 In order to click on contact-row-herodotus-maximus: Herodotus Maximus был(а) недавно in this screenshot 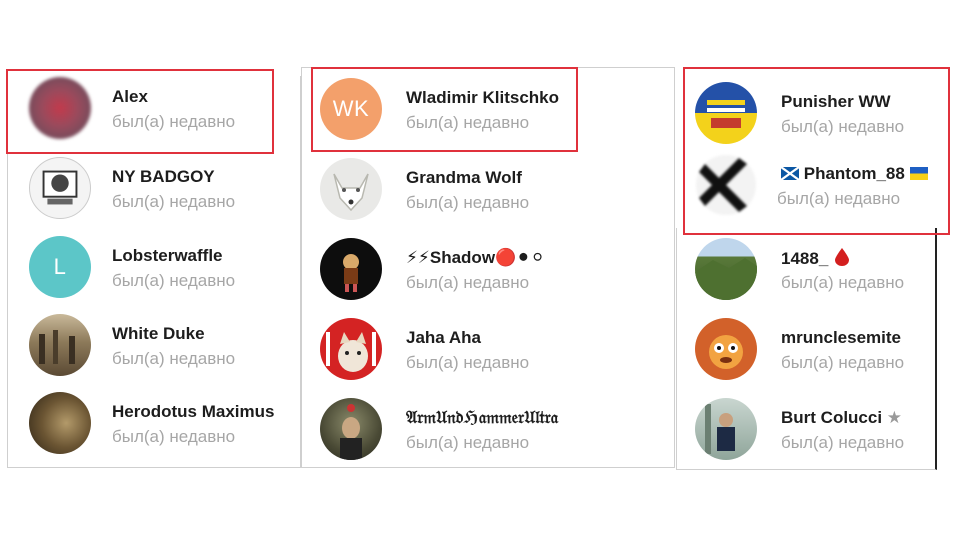, I will do `click(154, 423)`.